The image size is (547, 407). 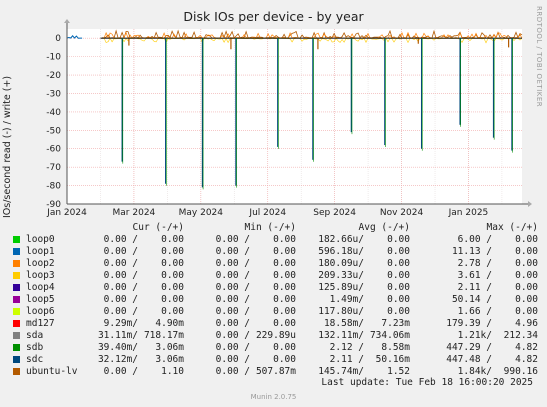 I want to click on legend-value-cur-r: 9.29m/, so click(x=120, y=323).